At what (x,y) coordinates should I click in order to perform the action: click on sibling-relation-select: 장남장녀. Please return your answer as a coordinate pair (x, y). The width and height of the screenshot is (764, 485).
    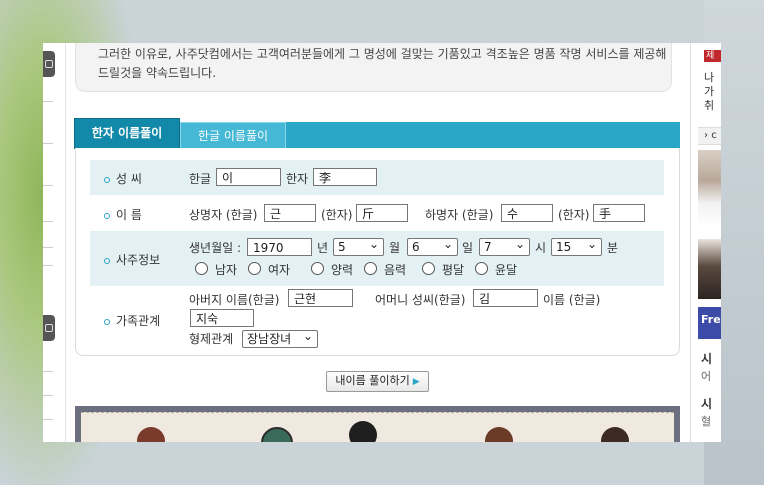
    Looking at the image, I should click on (280, 338).